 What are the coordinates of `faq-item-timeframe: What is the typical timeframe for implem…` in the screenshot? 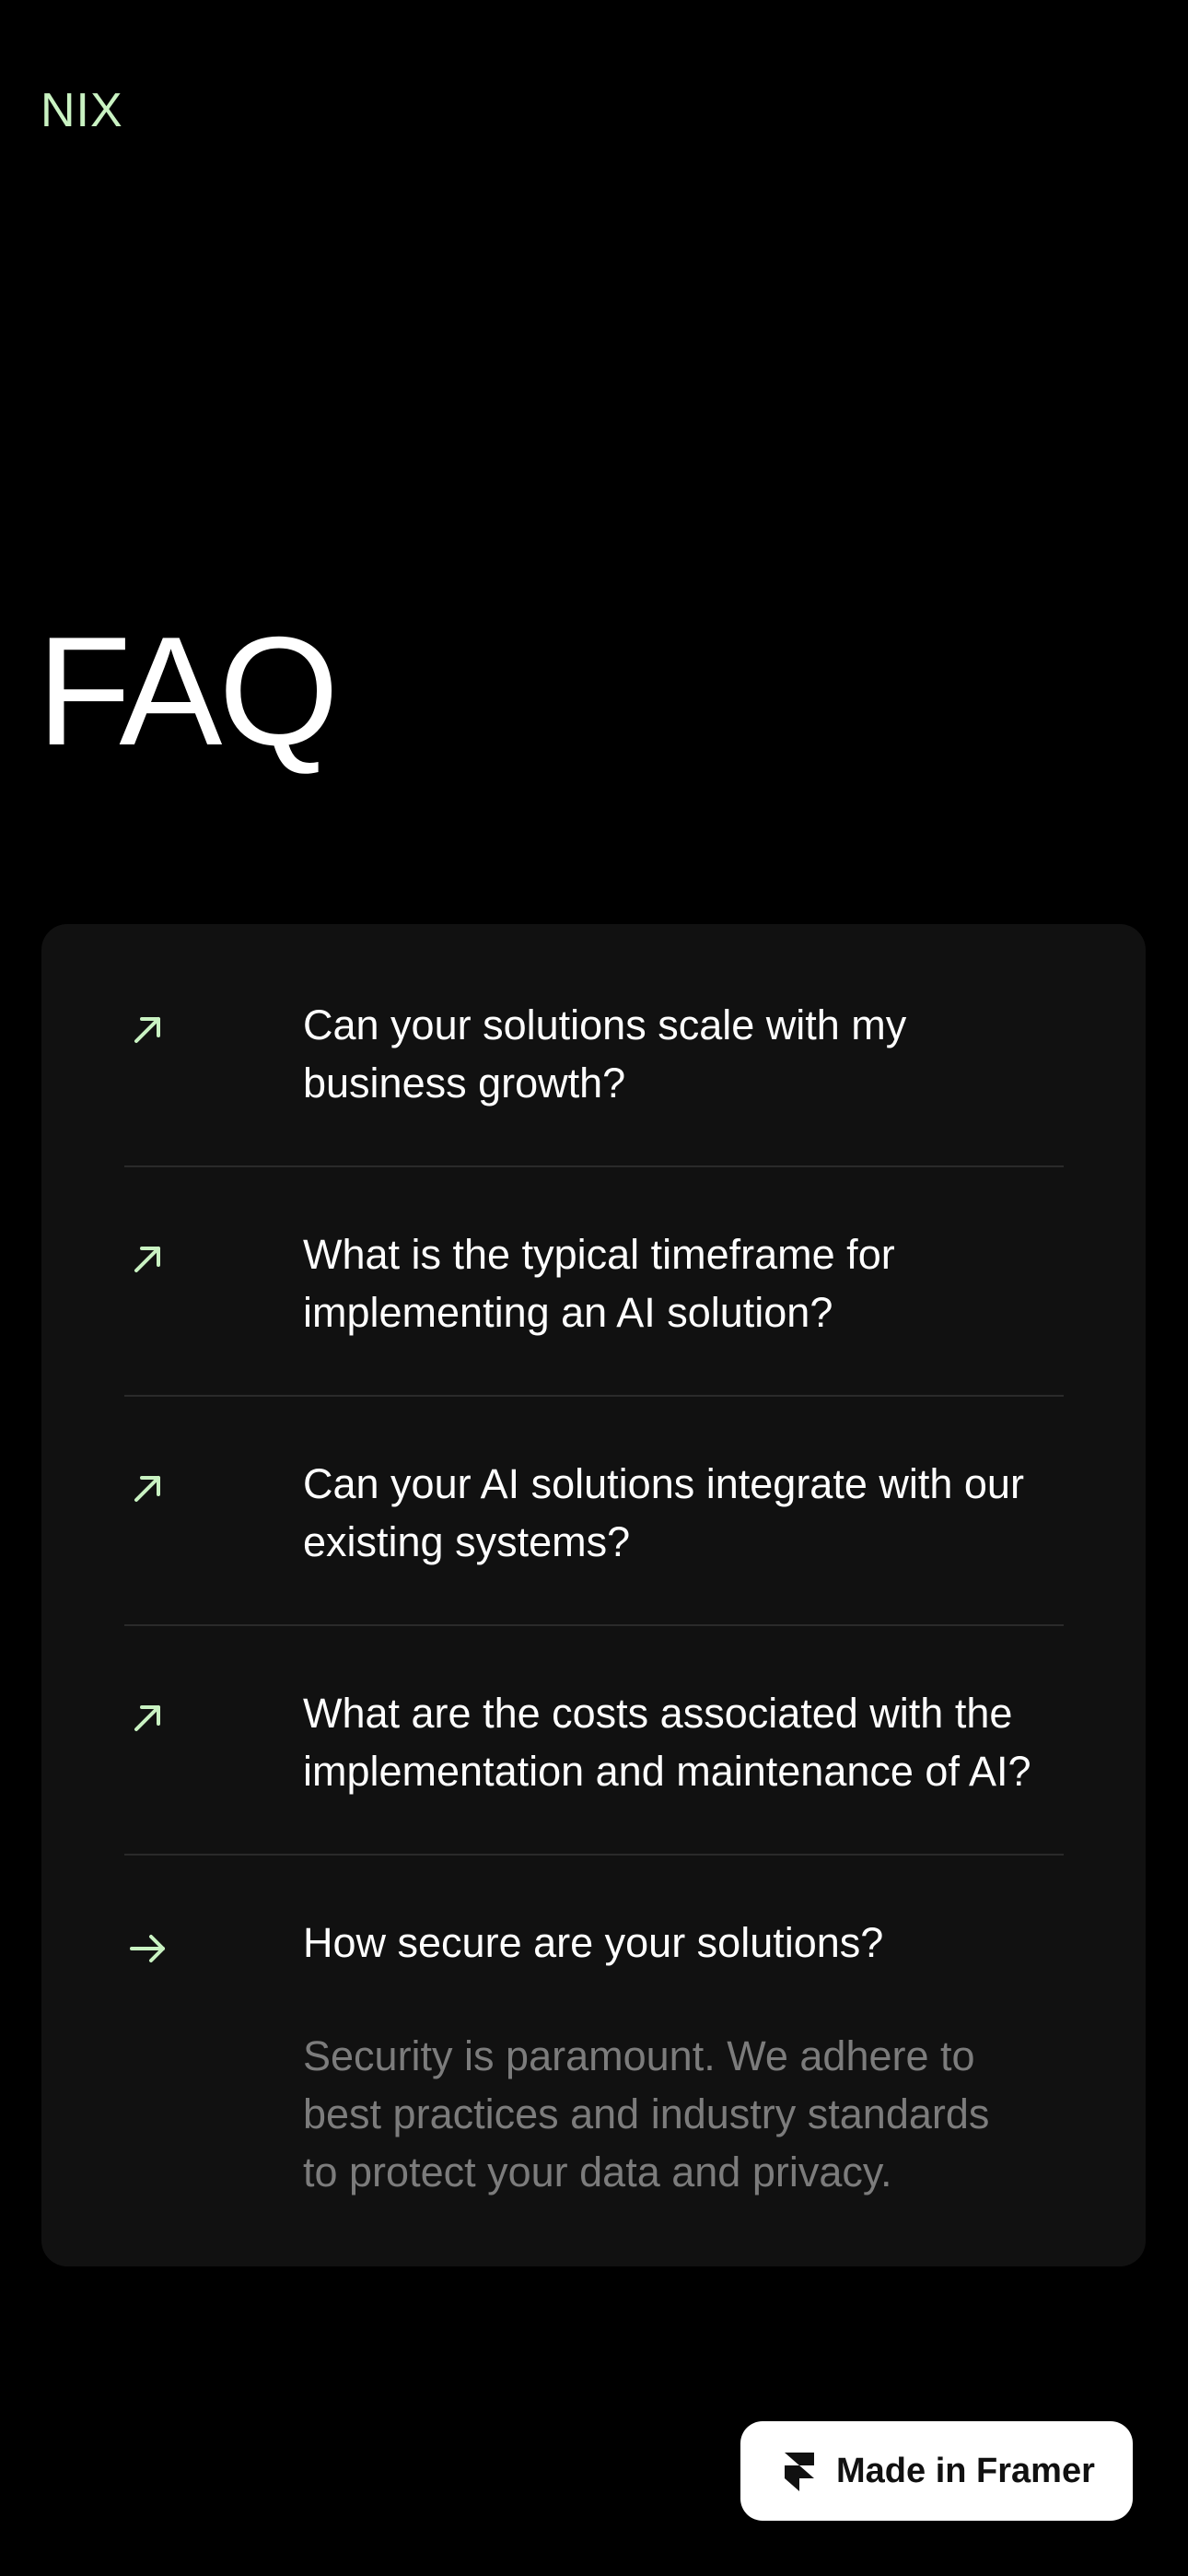 It's located at (594, 1311).